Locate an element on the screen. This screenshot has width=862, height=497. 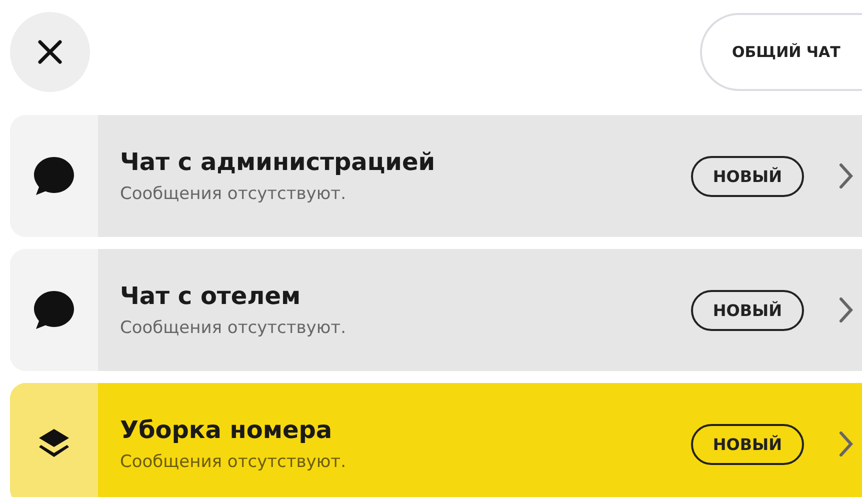
chat-title: Чат с отелем is located at coordinates (211, 296).